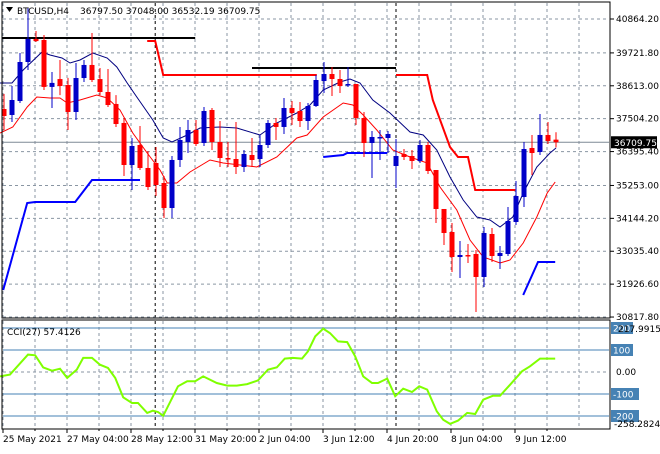  Describe the element at coordinates (43, 12) in the screenshot. I see `symbol-label: BTCUSD,H4` at that location.